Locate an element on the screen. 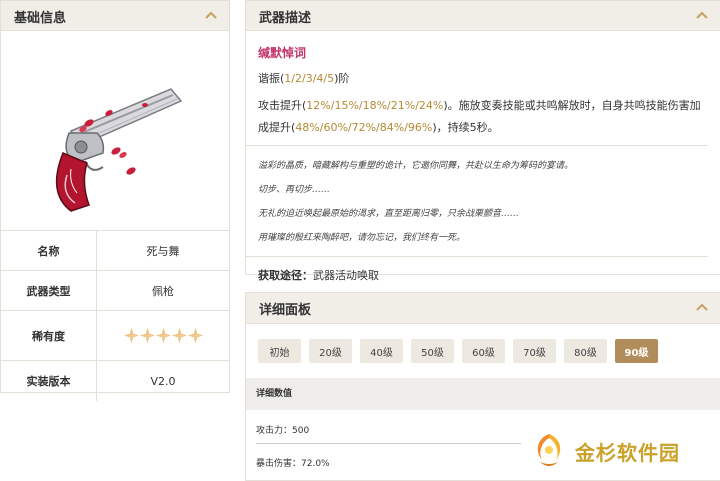 The width and height of the screenshot is (720, 481). level-button-40: 40级 is located at coordinates (381, 351).